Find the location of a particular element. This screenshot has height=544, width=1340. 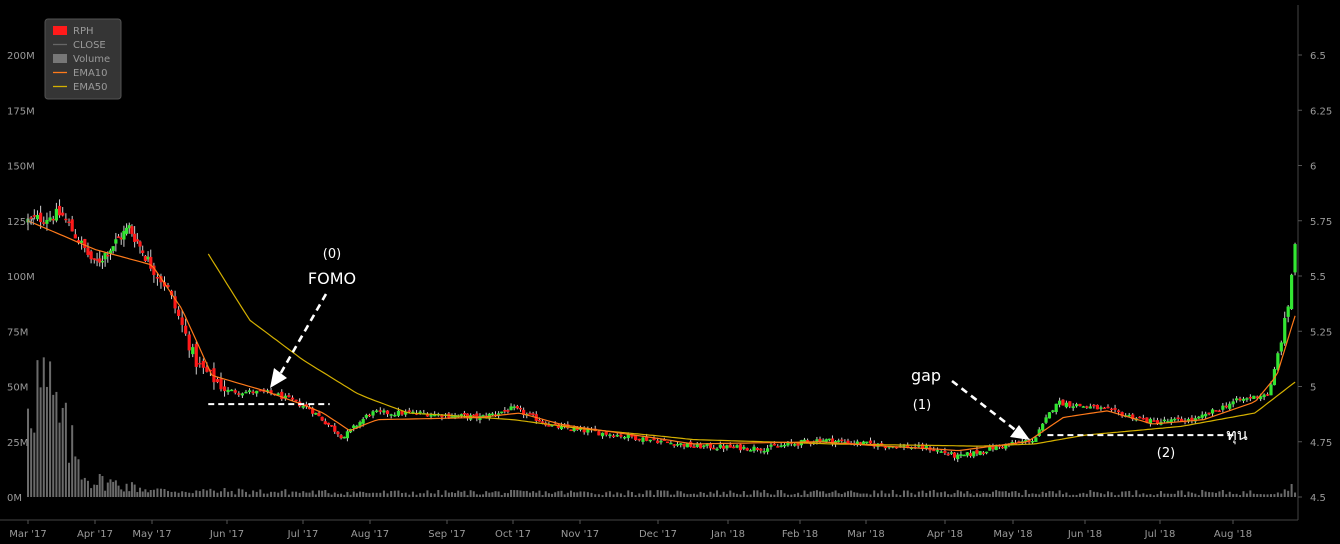

legend-swatch-rph is located at coordinates (60, 30).